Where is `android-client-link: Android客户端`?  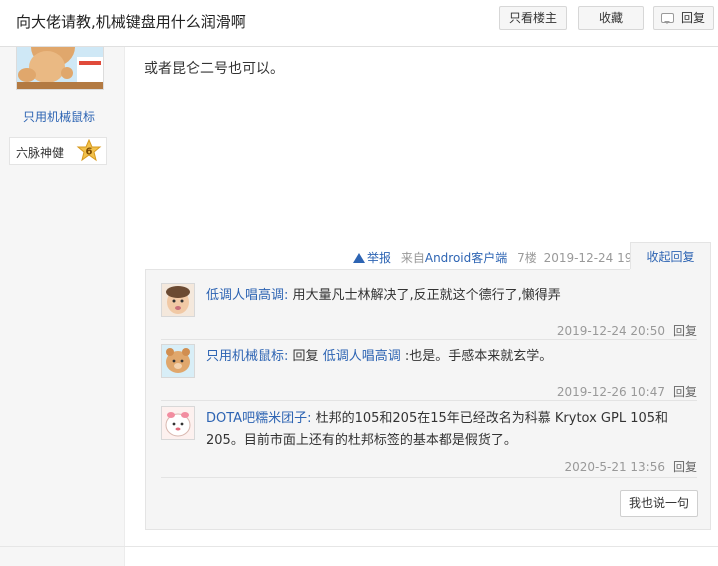 android-client-link: Android客户端 is located at coordinates (466, 258).